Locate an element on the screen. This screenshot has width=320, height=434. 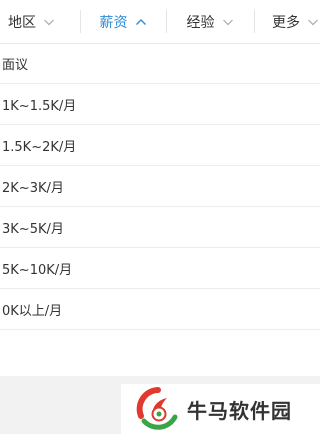
watermark: 牛马软件园 is located at coordinates (220, 409).